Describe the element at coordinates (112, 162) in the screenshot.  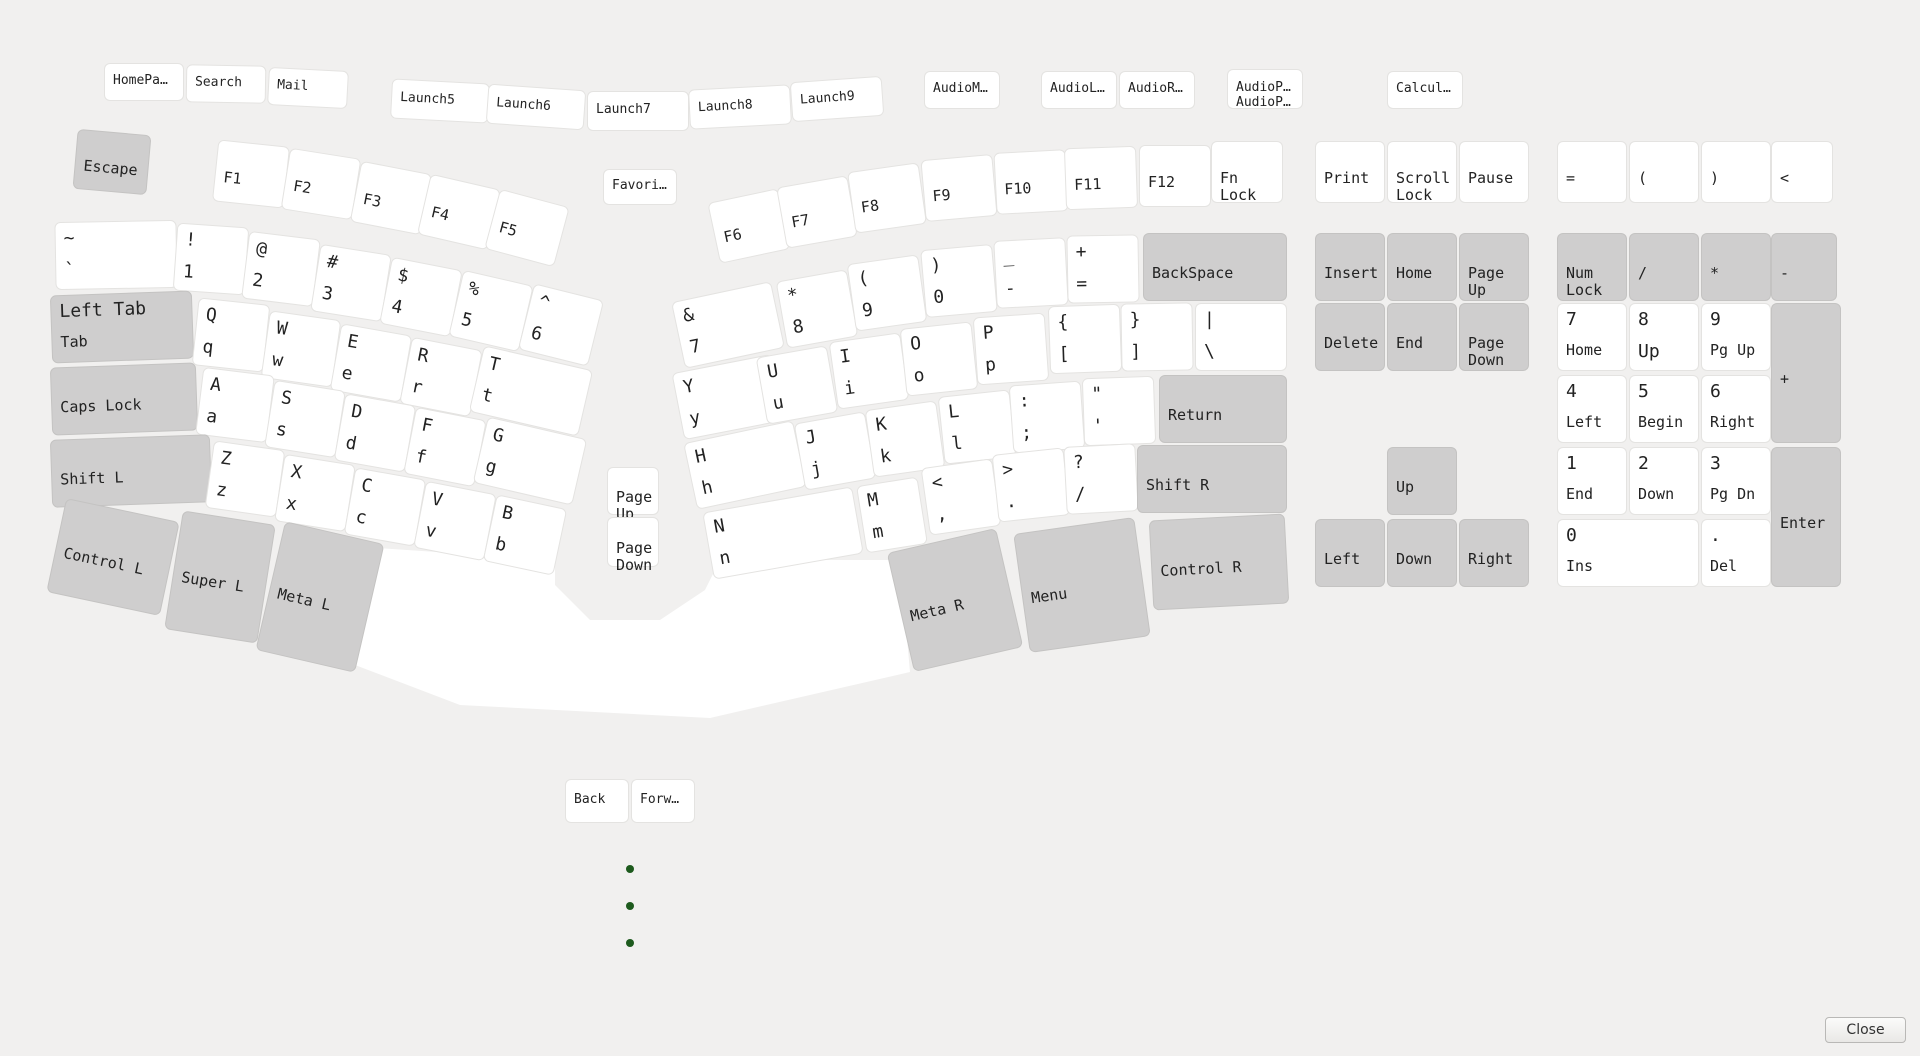
I see `escape-key: Escape` at that location.